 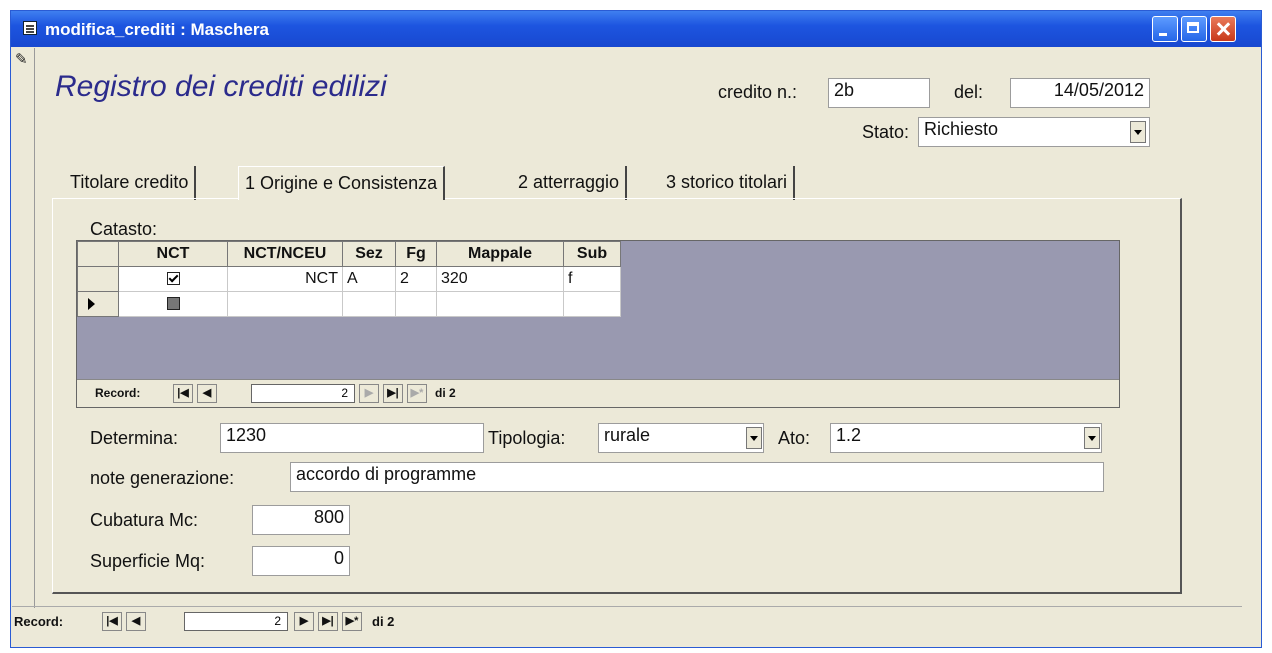 I want to click on nct-checkbox-new, so click(x=173, y=304).